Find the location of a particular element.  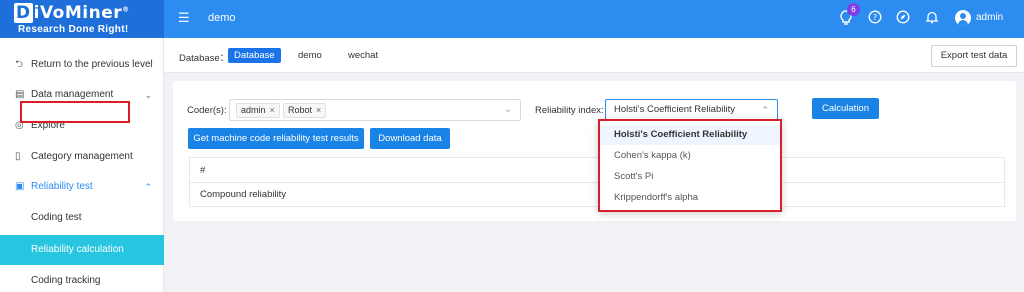

coders-label: Coder(s): is located at coordinates (207, 110).